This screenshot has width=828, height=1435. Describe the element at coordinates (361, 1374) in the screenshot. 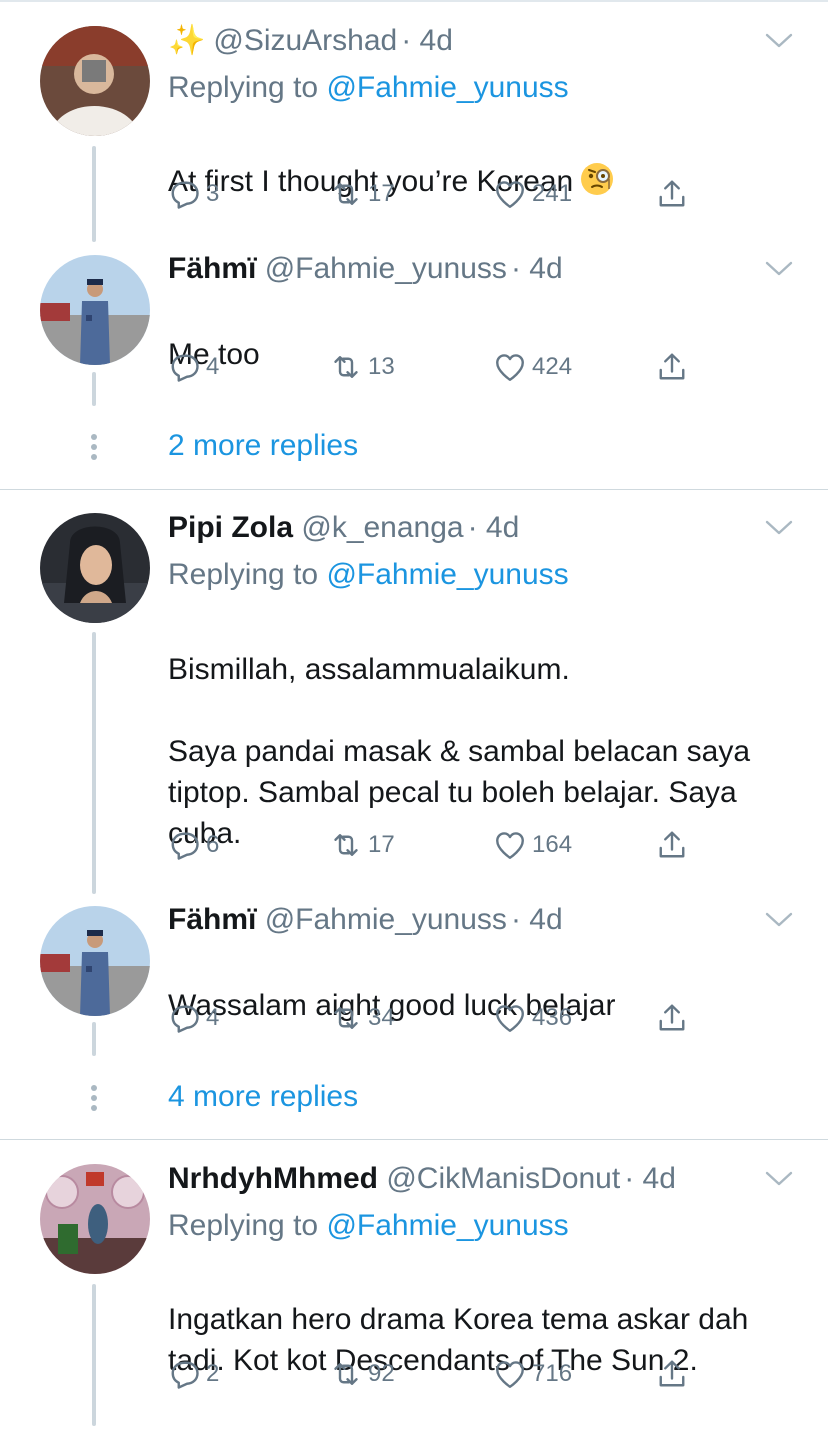

I see `retweet-button: 92` at that location.